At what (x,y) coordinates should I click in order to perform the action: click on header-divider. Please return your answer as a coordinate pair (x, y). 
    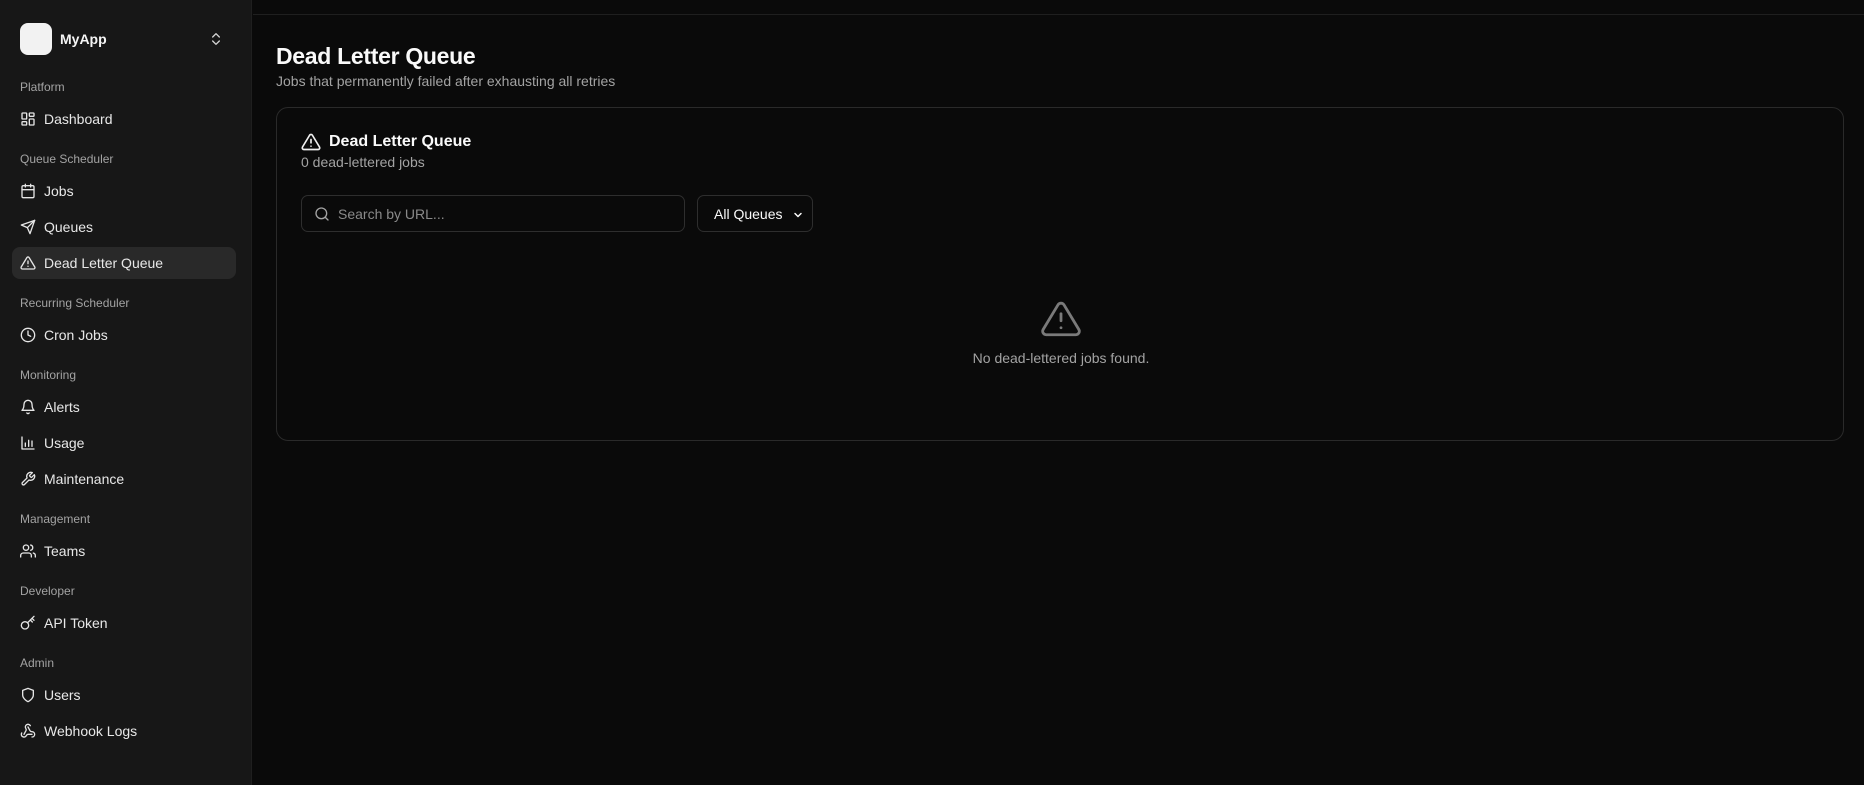
    Looking at the image, I should click on (1058, 14).